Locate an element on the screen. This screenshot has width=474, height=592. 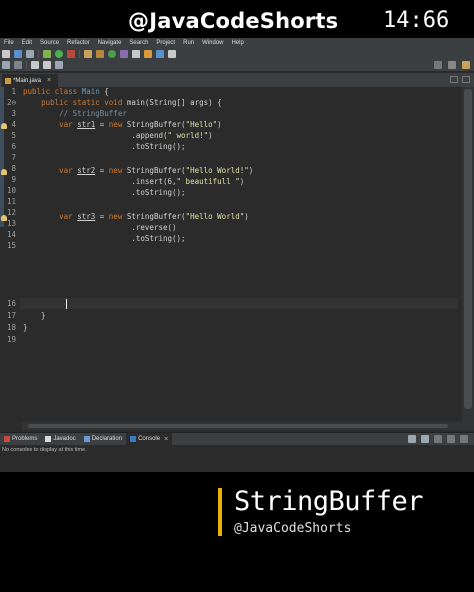
channel-handle: @JavaCodeShorts is located at coordinates (233, 21).